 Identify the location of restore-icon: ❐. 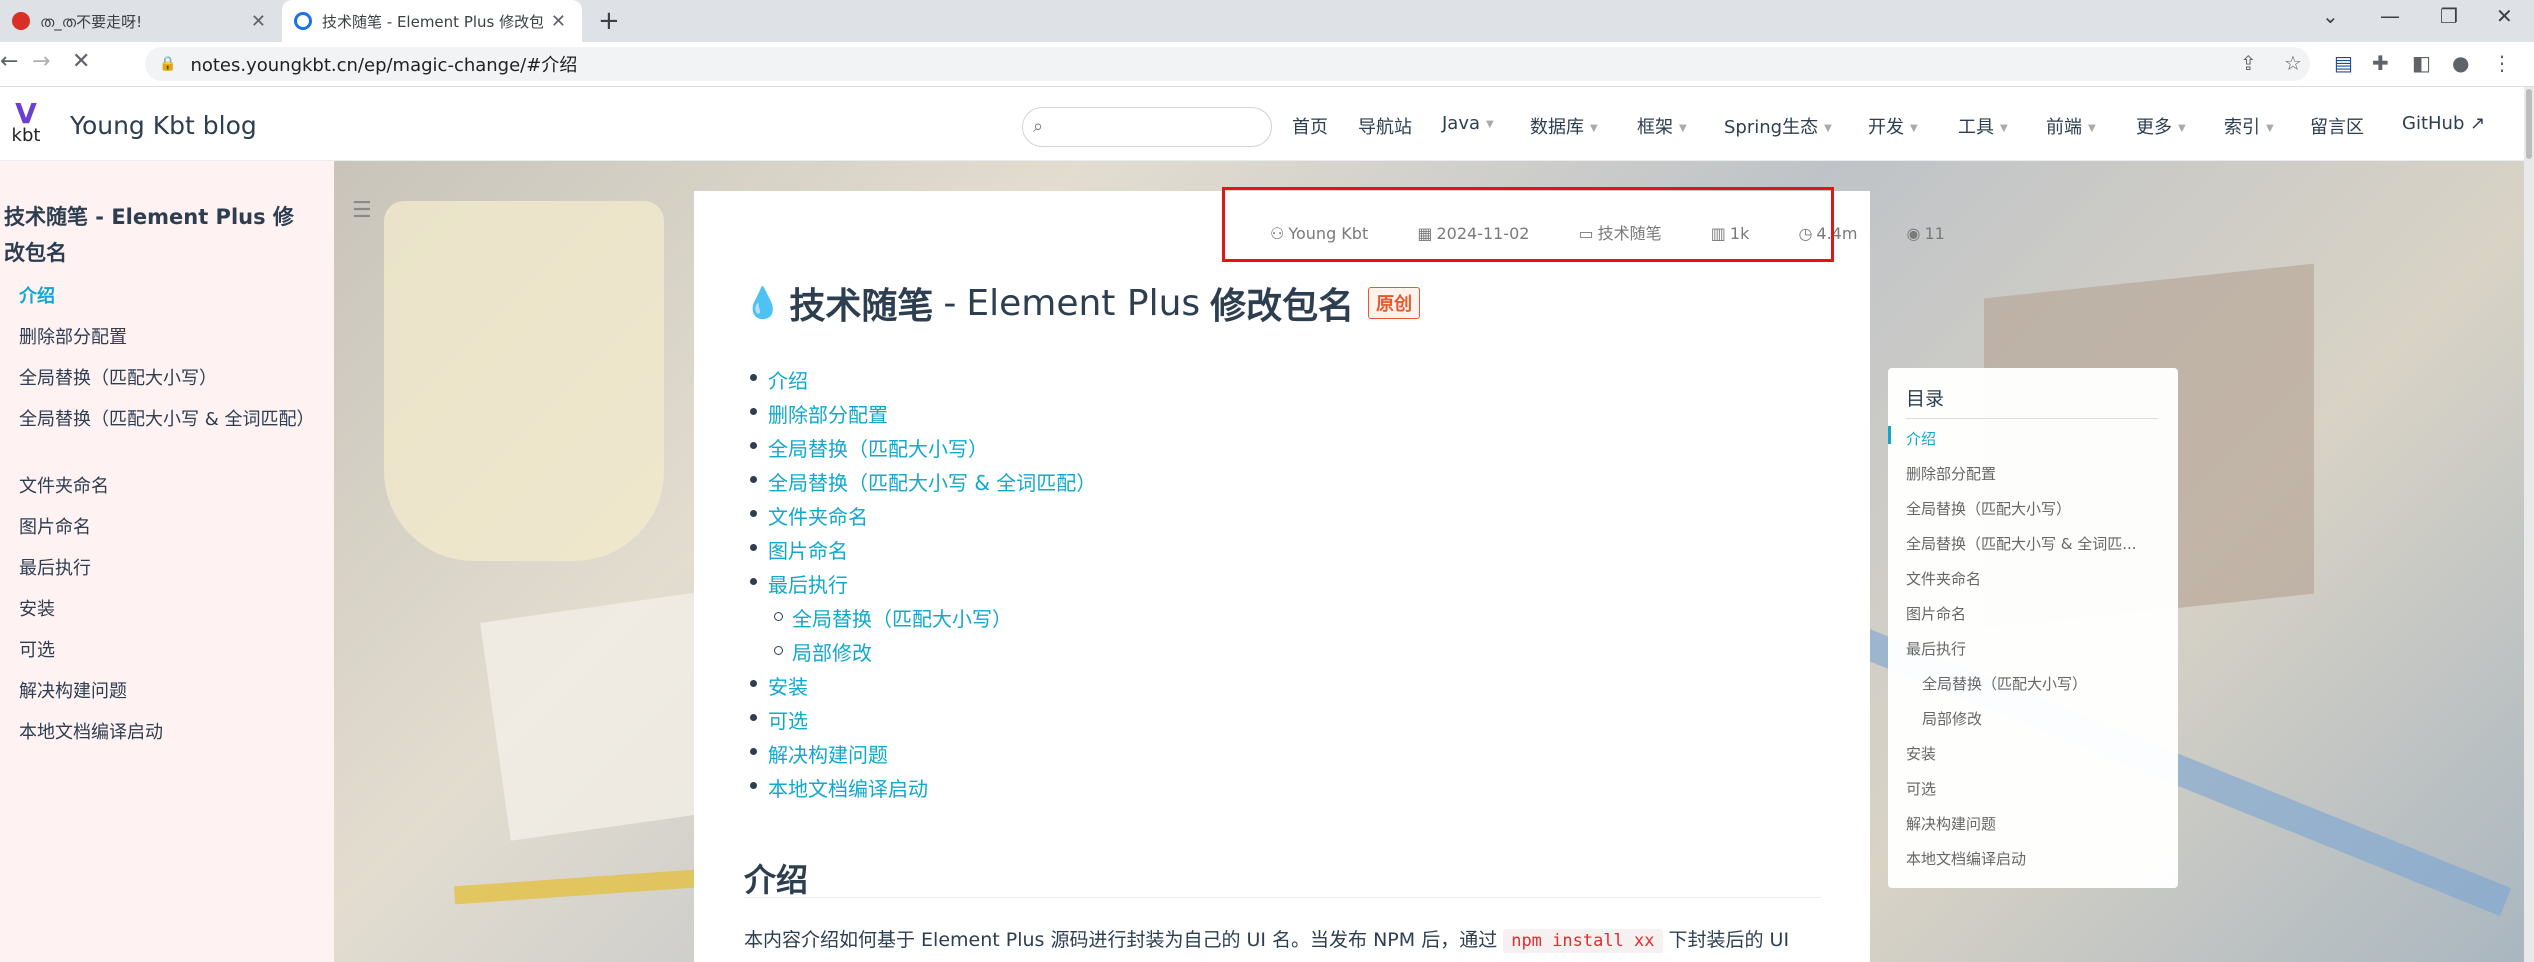
(2449, 16).